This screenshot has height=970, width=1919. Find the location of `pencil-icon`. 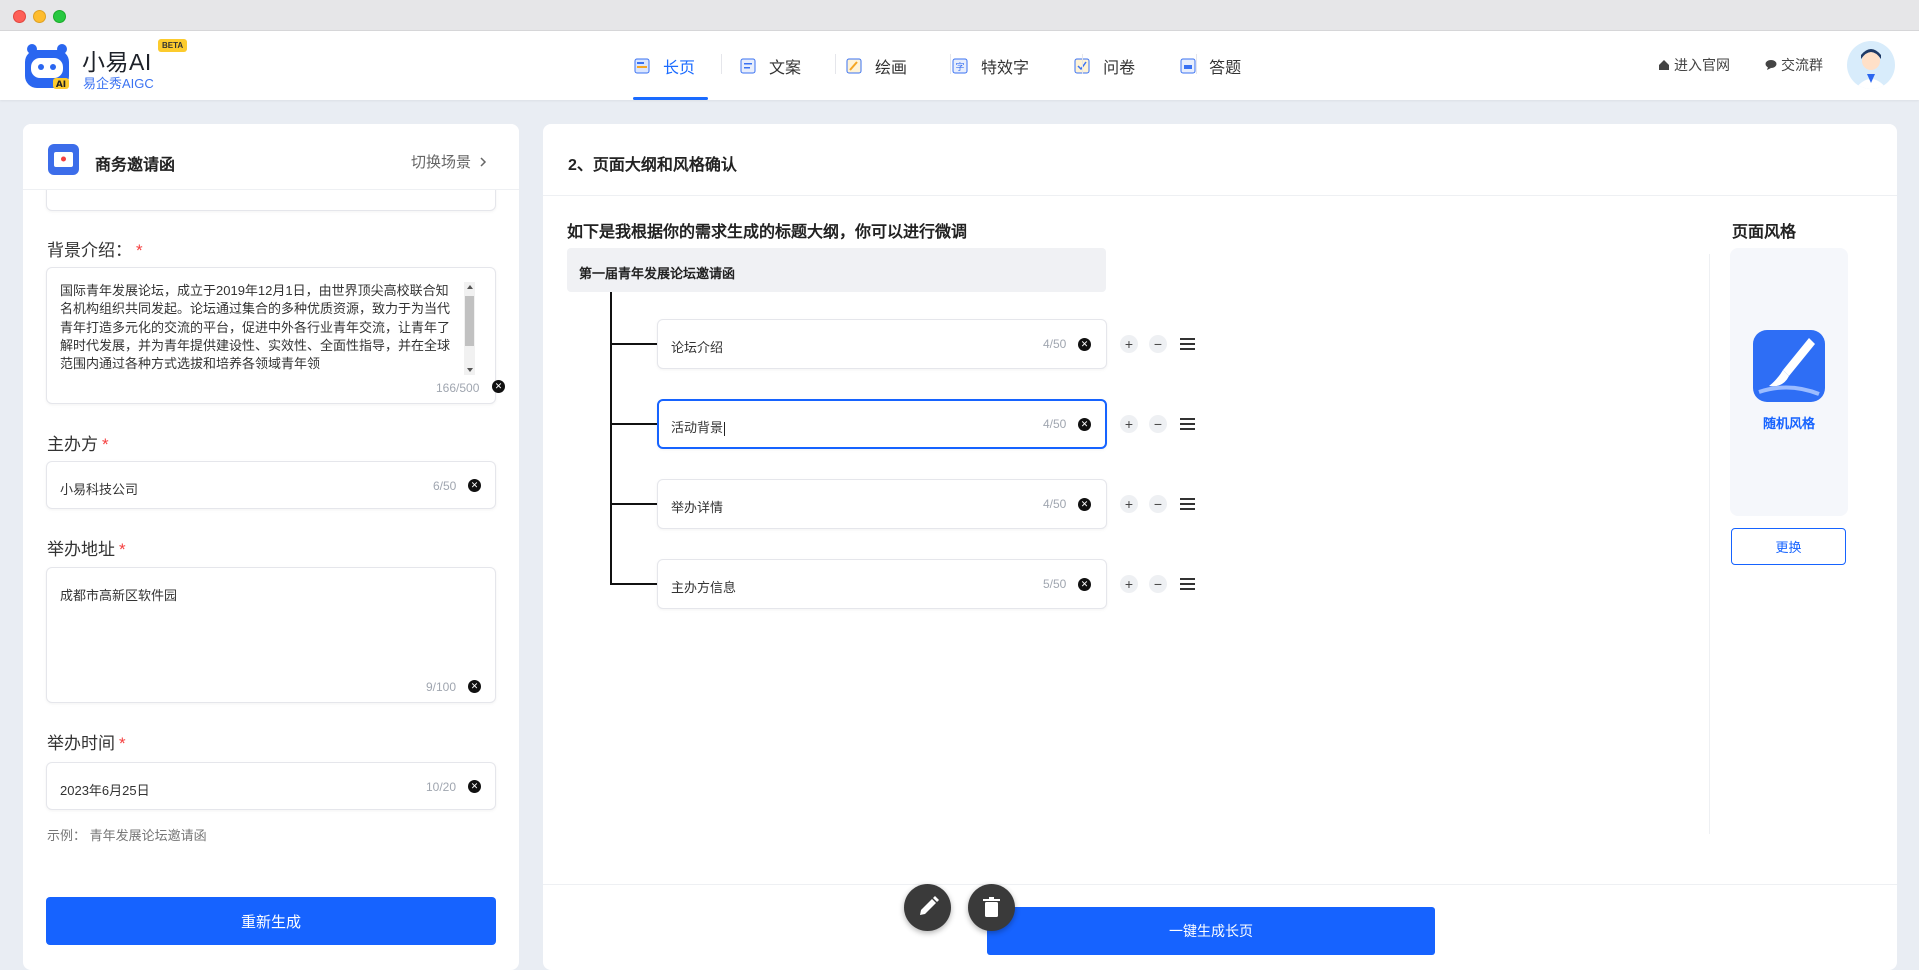

pencil-icon is located at coordinates (929, 905).